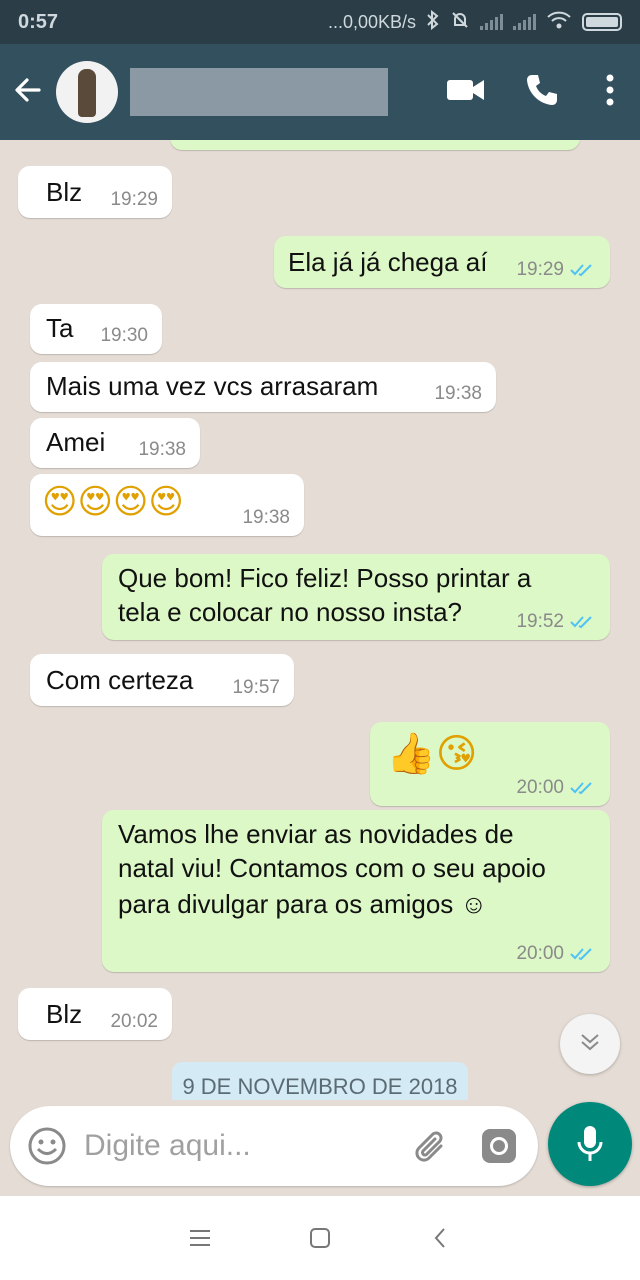 The width and height of the screenshot is (640, 1280). Describe the element at coordinates (320, 1081) in the screenshot. I see `date-divider: 9 DE NOVEMBRO DE 2018` at that location.